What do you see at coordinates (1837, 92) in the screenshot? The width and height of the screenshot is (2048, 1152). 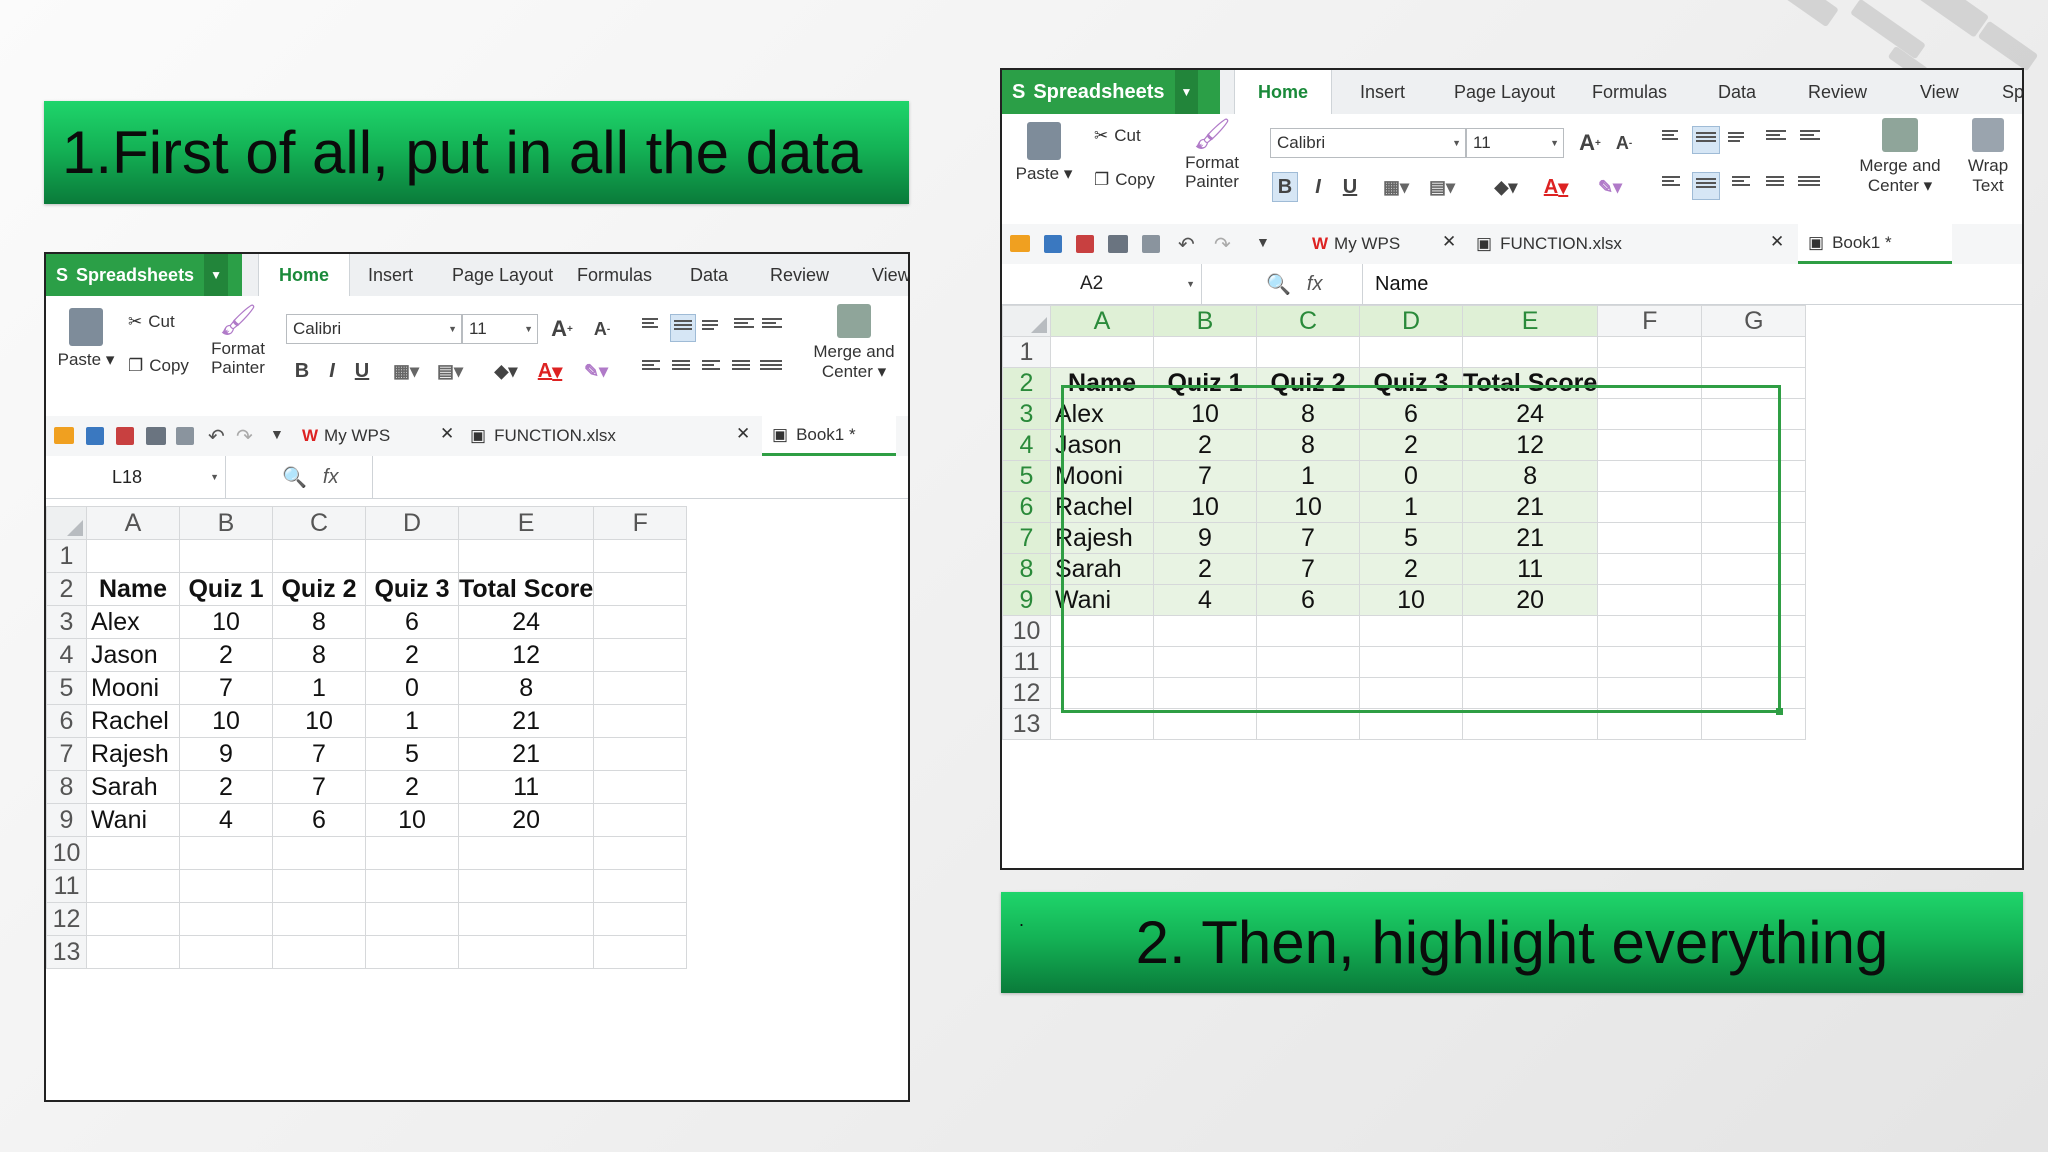 I see `tab-review: Review` at bounding box center [1837, 92].